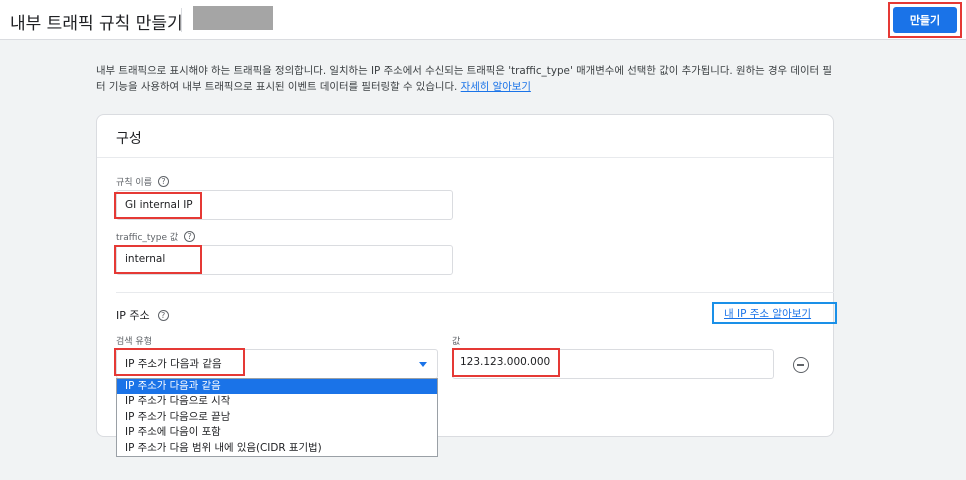  I want to click on redacted-property-name, so click(233, 18).